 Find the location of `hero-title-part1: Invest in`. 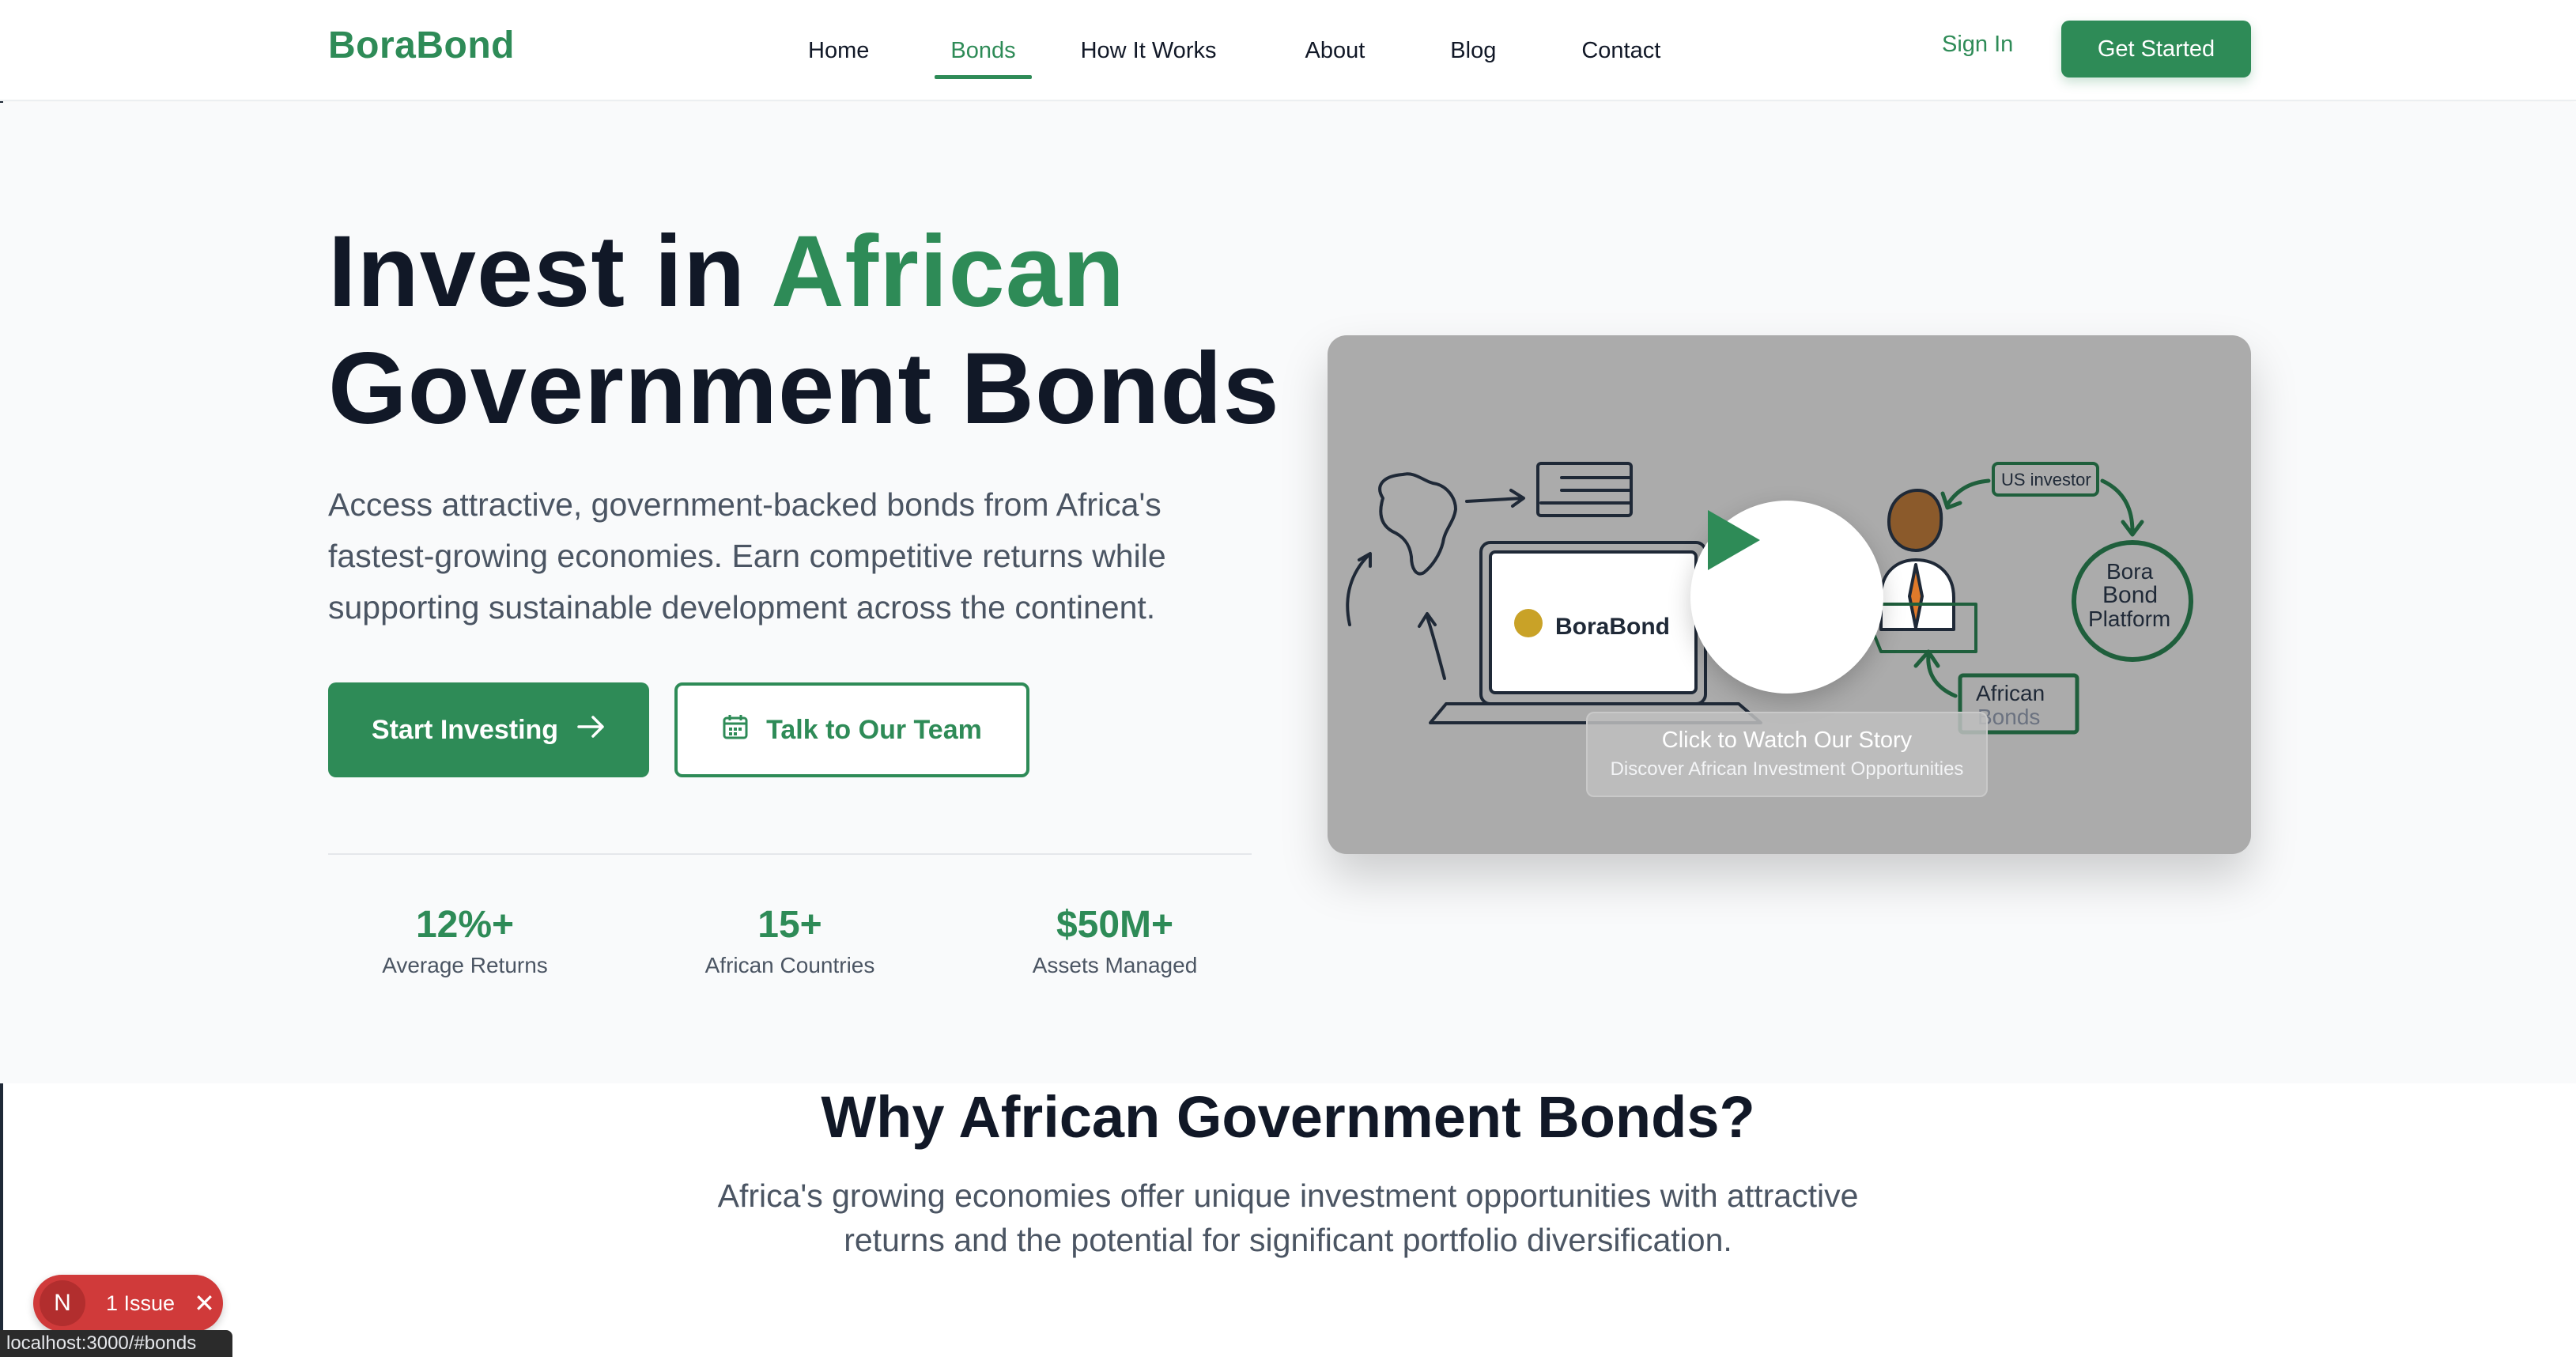

hero-title-part1: Invest in is located at coordinates (550, 271).